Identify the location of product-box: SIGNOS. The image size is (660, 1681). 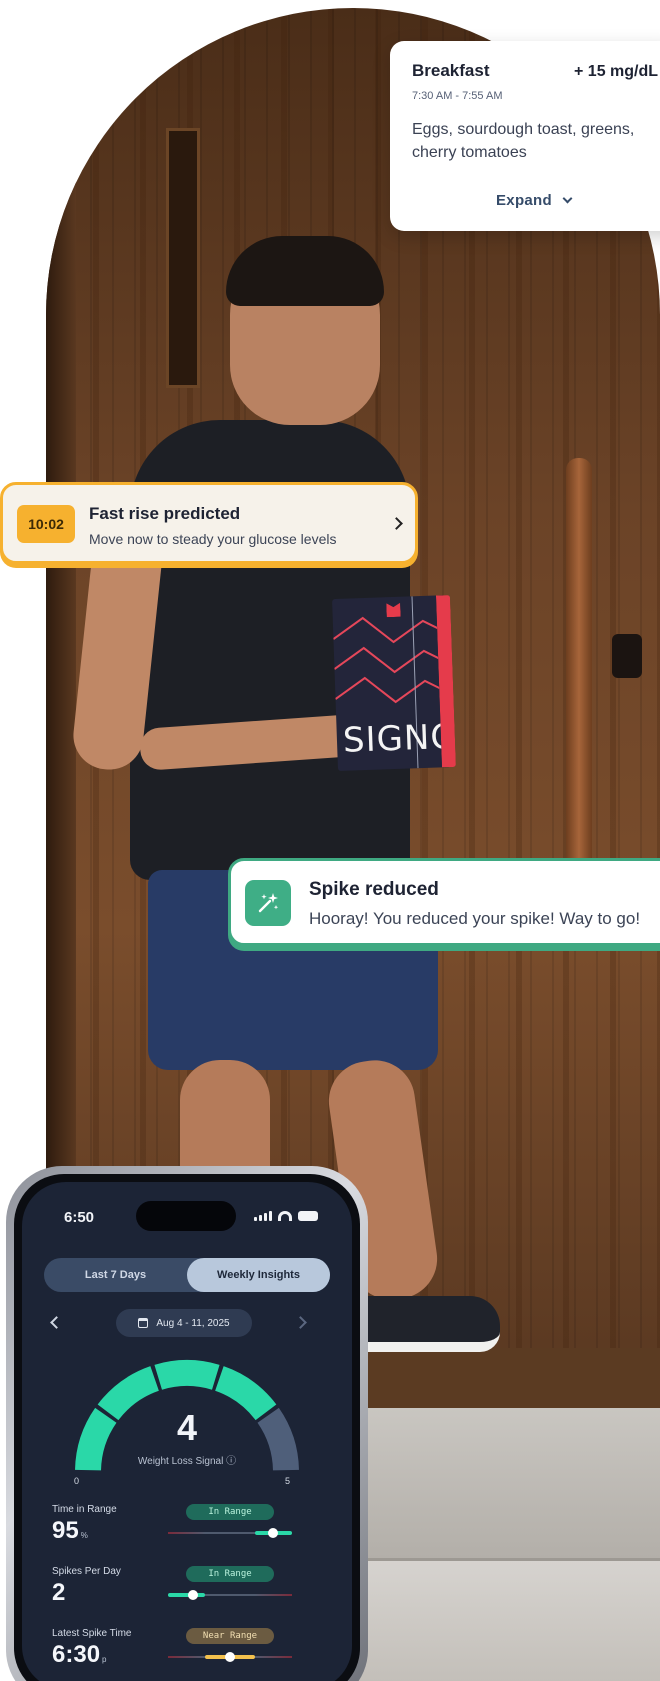
(394, 683).